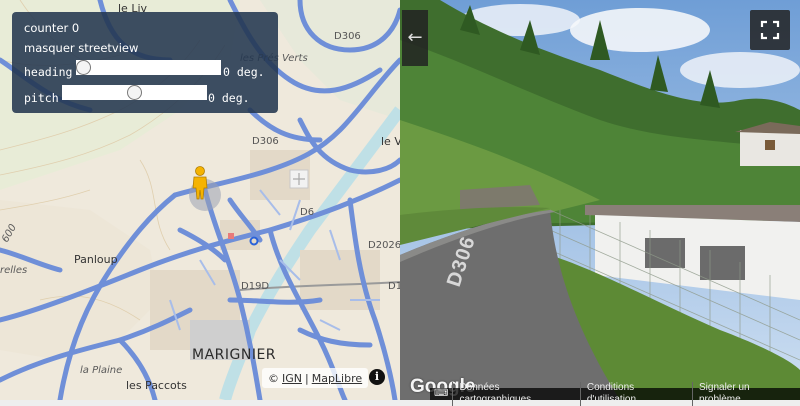 This screenshot has width=800, height=406. Describe the element at coordinates (746, 394) in the screenshot. I see `report-problem-link: Signaler un problème` at that location.